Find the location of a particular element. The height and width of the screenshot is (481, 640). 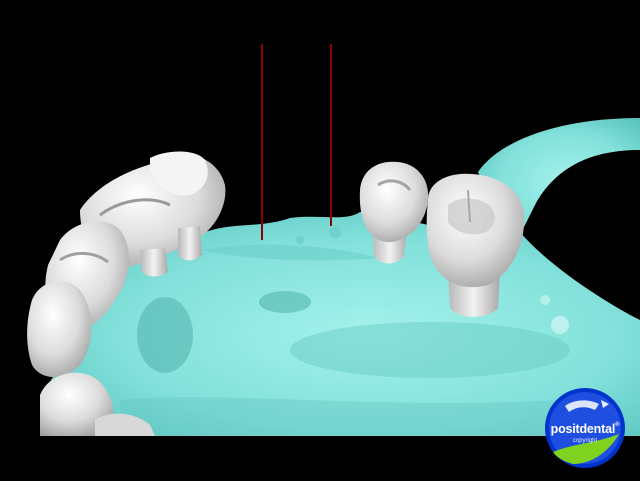

bone-lower-shadow is located at coordinates (340, 416).